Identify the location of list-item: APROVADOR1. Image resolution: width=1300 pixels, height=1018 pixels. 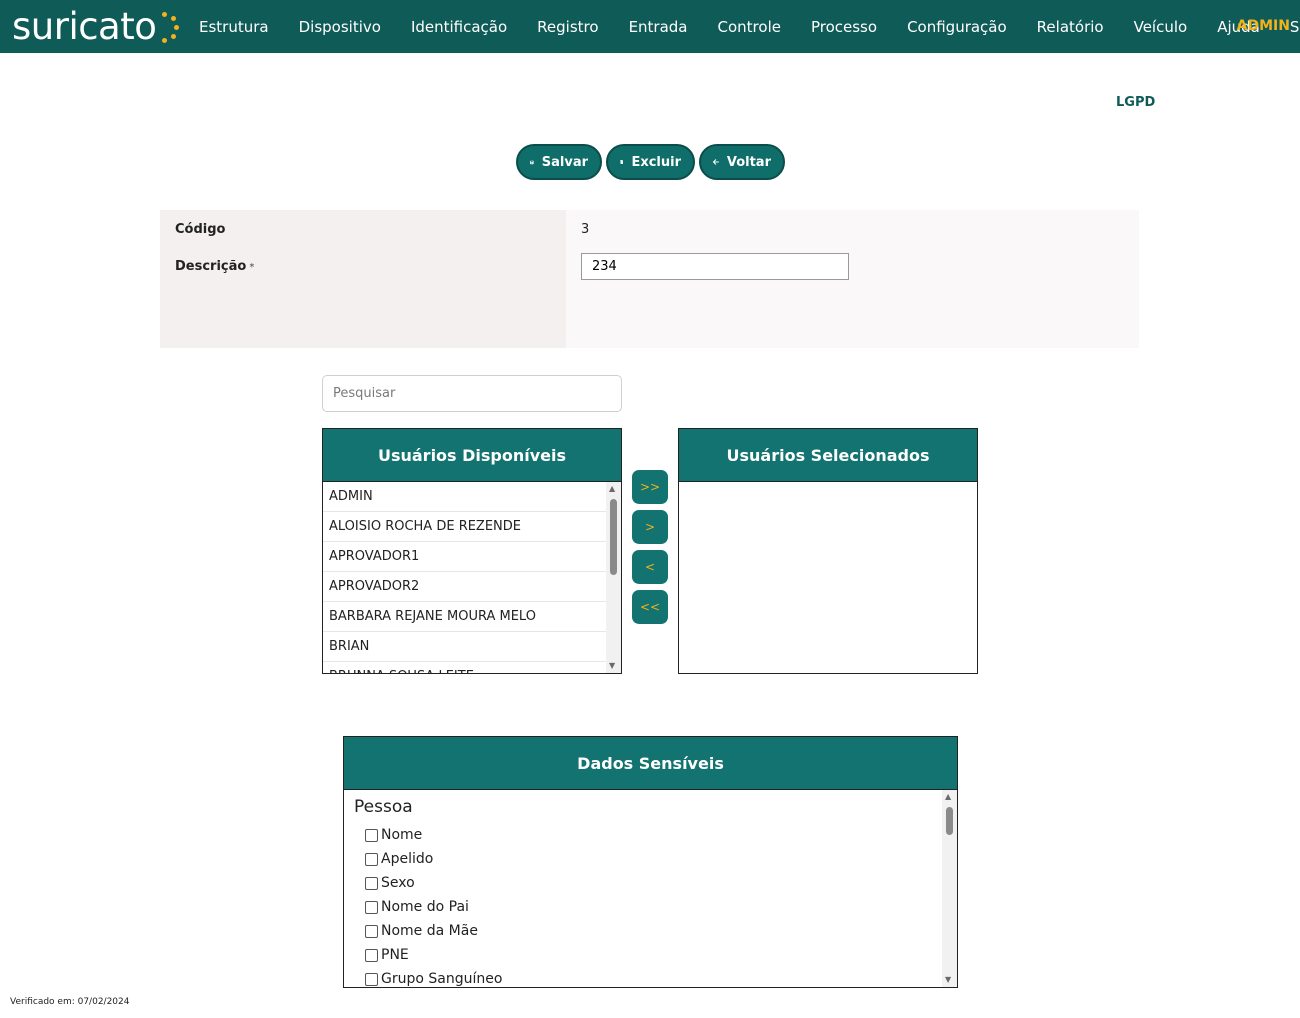
(464, 557).